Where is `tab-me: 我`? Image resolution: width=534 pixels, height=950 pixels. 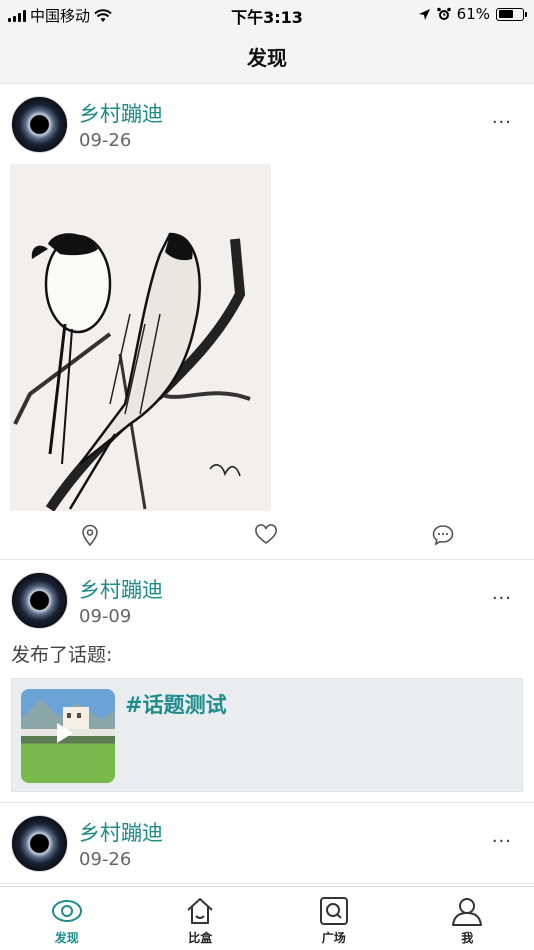 tab-me: 我 is located at coordinates (467, 918).